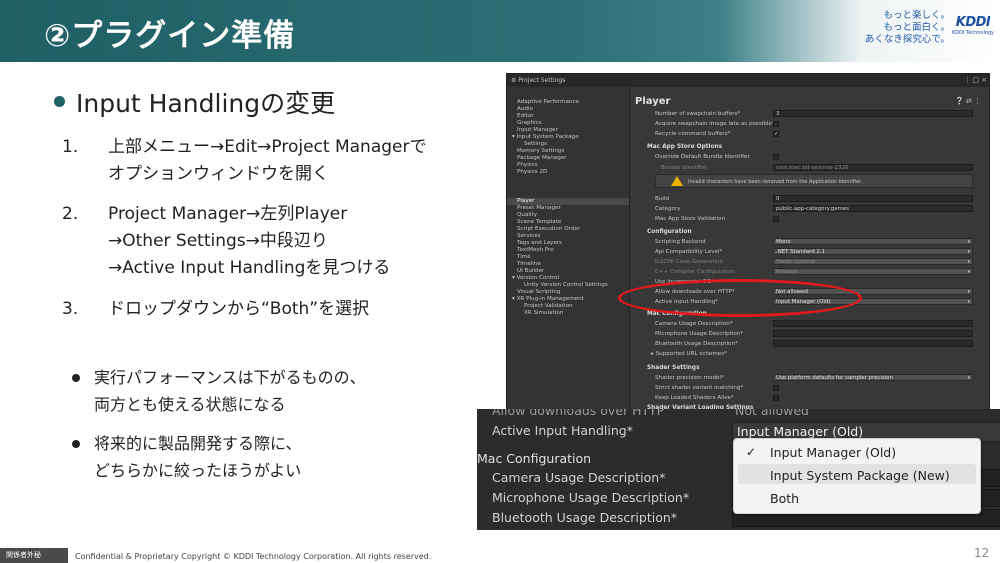  What do you see at coordinates (500, 31) in the screenshot?
I see `slide-header: ②プラグイン準備` at bounding box center [500, 31].